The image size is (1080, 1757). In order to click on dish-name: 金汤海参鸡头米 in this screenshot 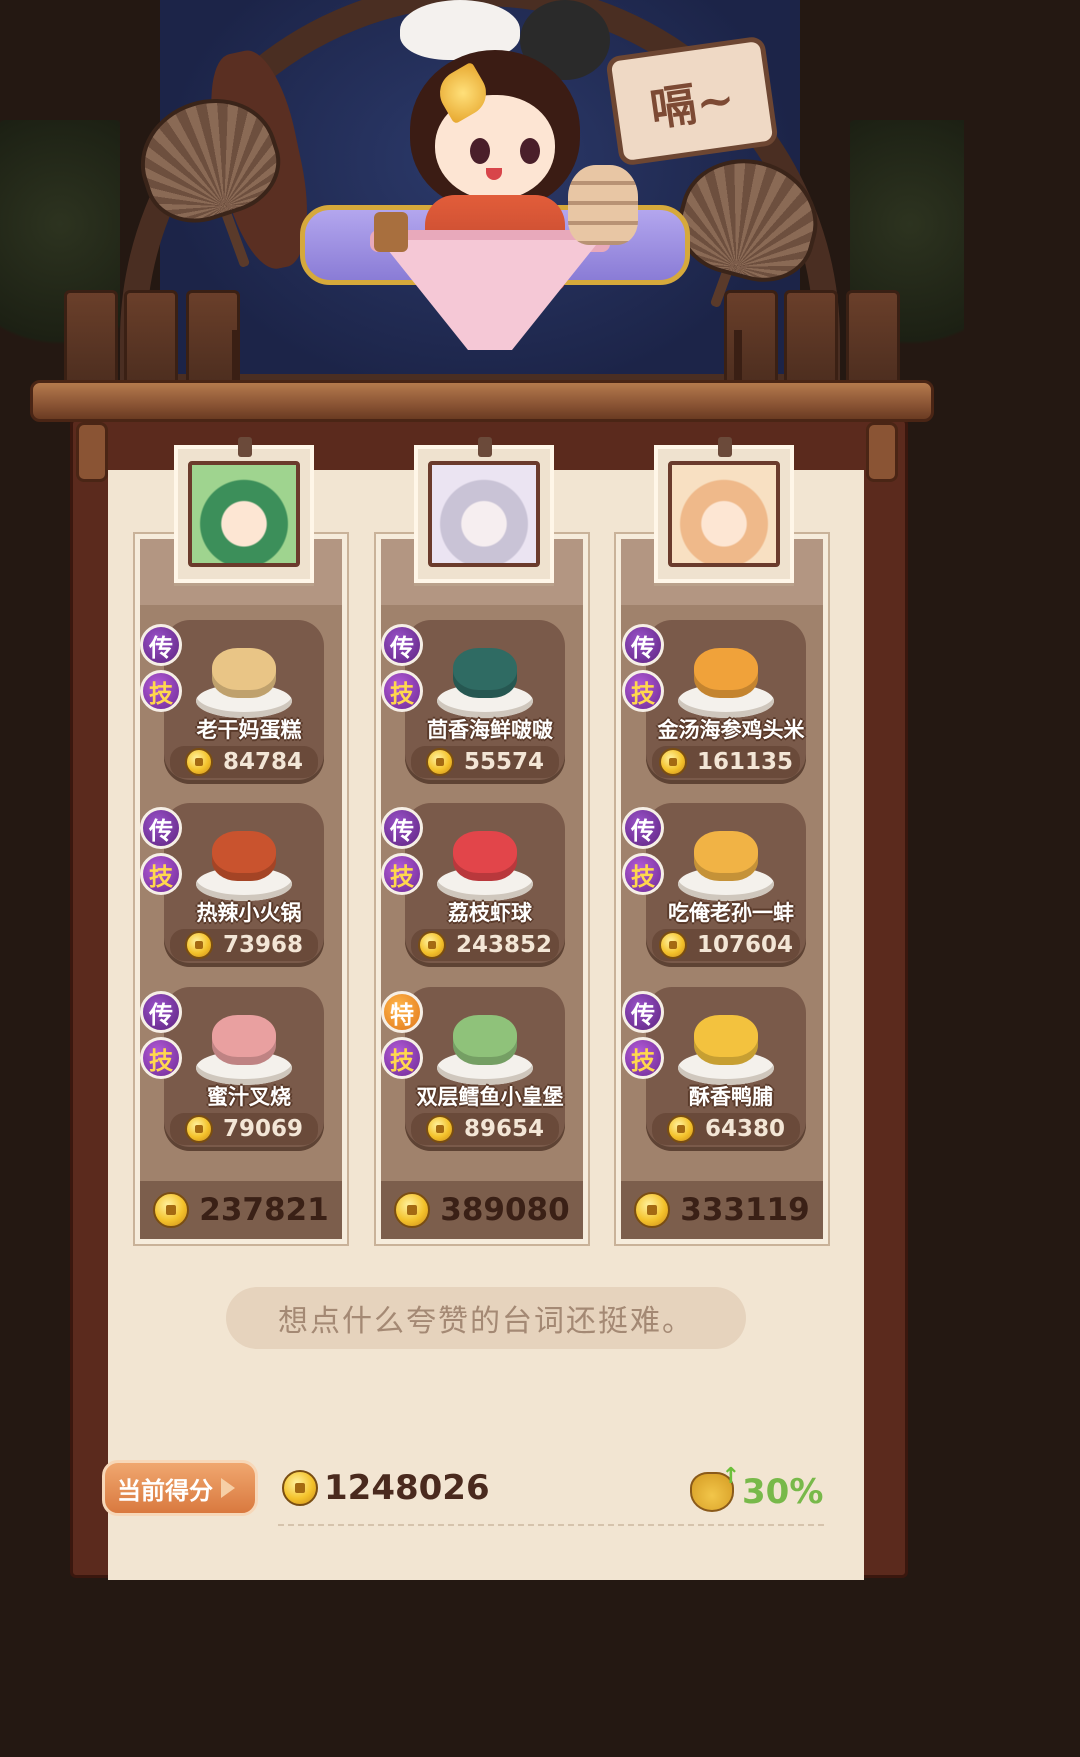, I will do `click(731, 730)`.